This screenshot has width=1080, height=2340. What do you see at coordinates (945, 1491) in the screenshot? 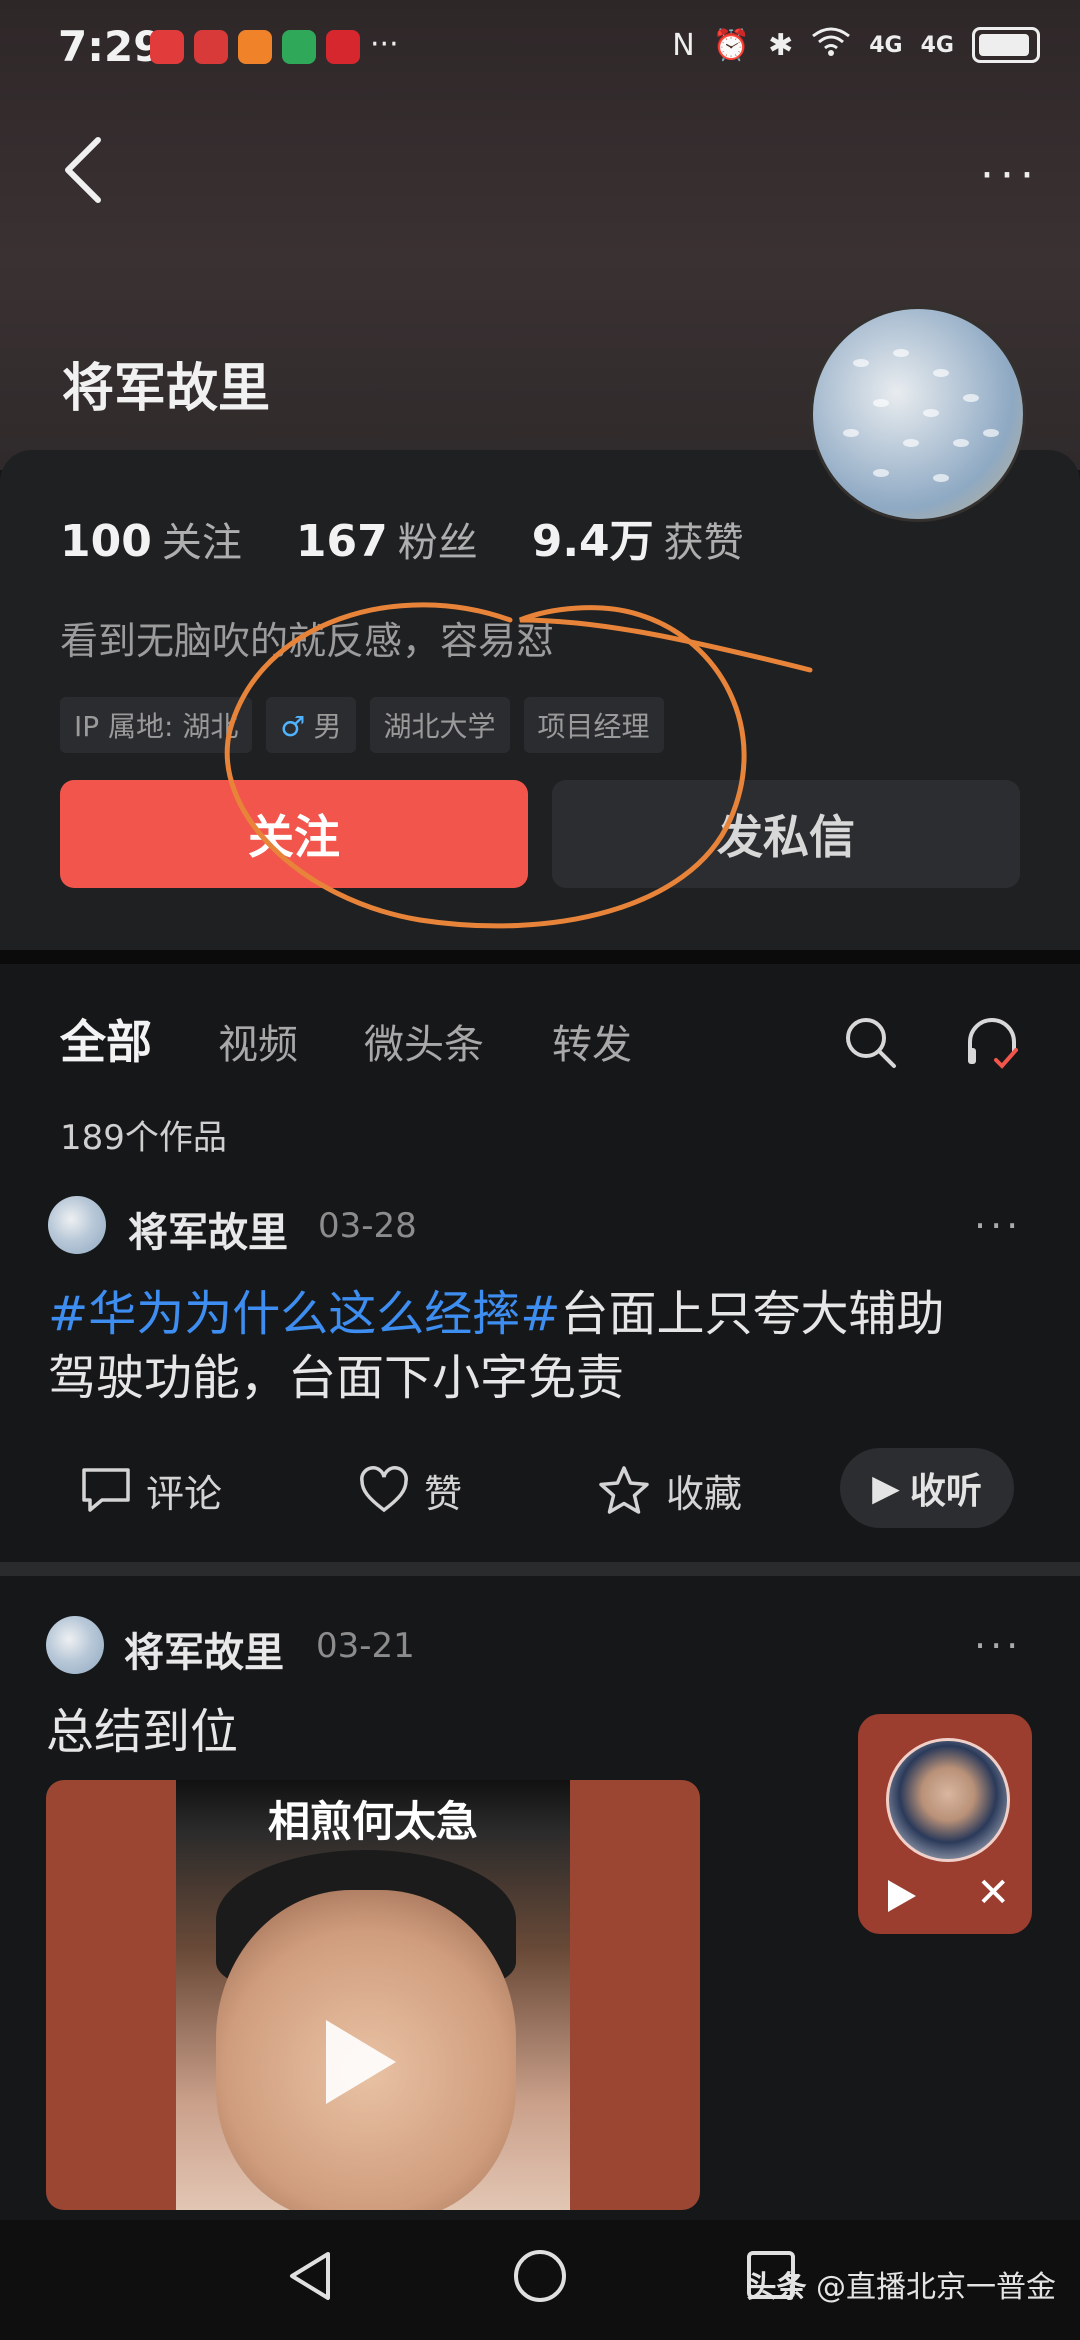
I see `listen-label: 收听` at bounding box center [945, 1491].